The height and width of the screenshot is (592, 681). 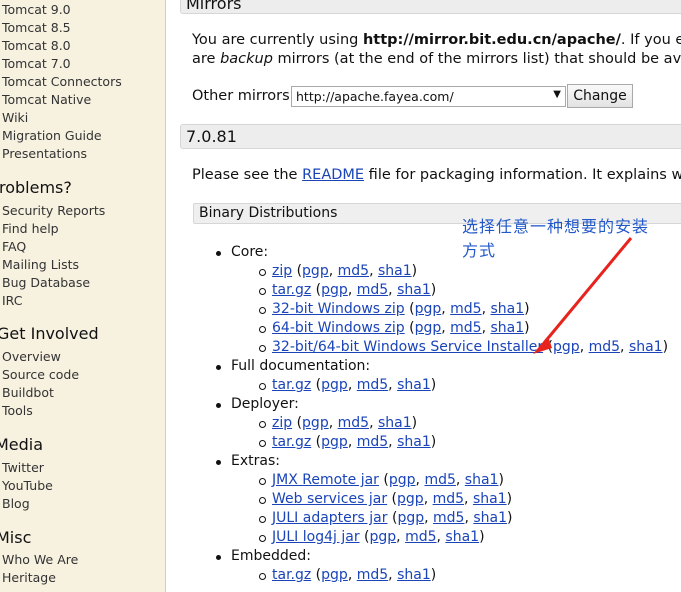 I want to click on download-link: JULI adapters jar, so click(x=330, y=518).